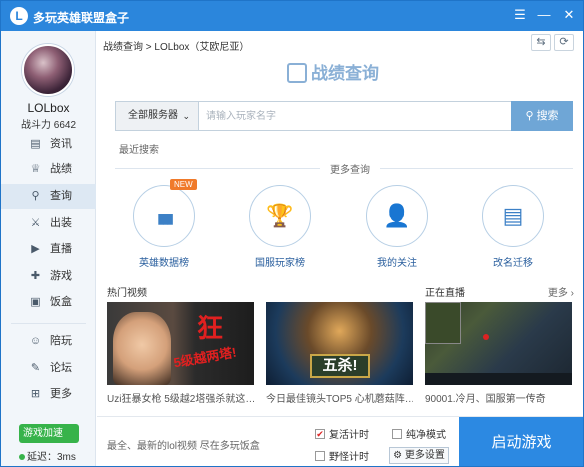 Image resolution: width=584 pixels, height=467 pixels. What do you see at coordinates (142, 348) in the screenshot?
I see `player-face-image` at bounding box center [142, 348].